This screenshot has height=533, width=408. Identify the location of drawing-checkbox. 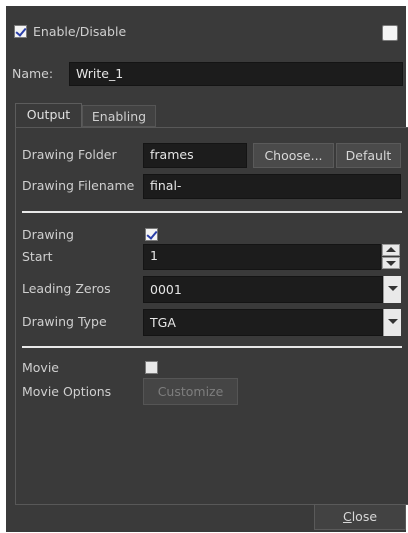
(151, 234).